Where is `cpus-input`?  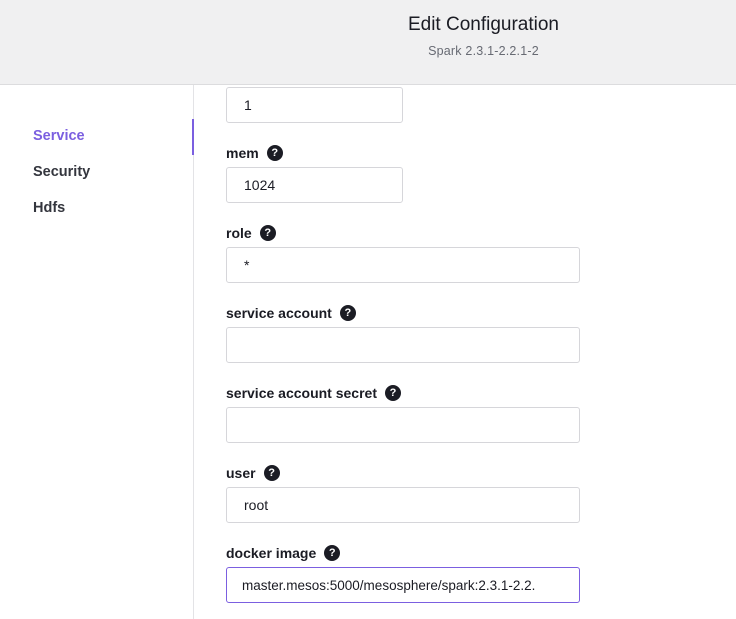
cpus-input is located at coordinates (314, 105).